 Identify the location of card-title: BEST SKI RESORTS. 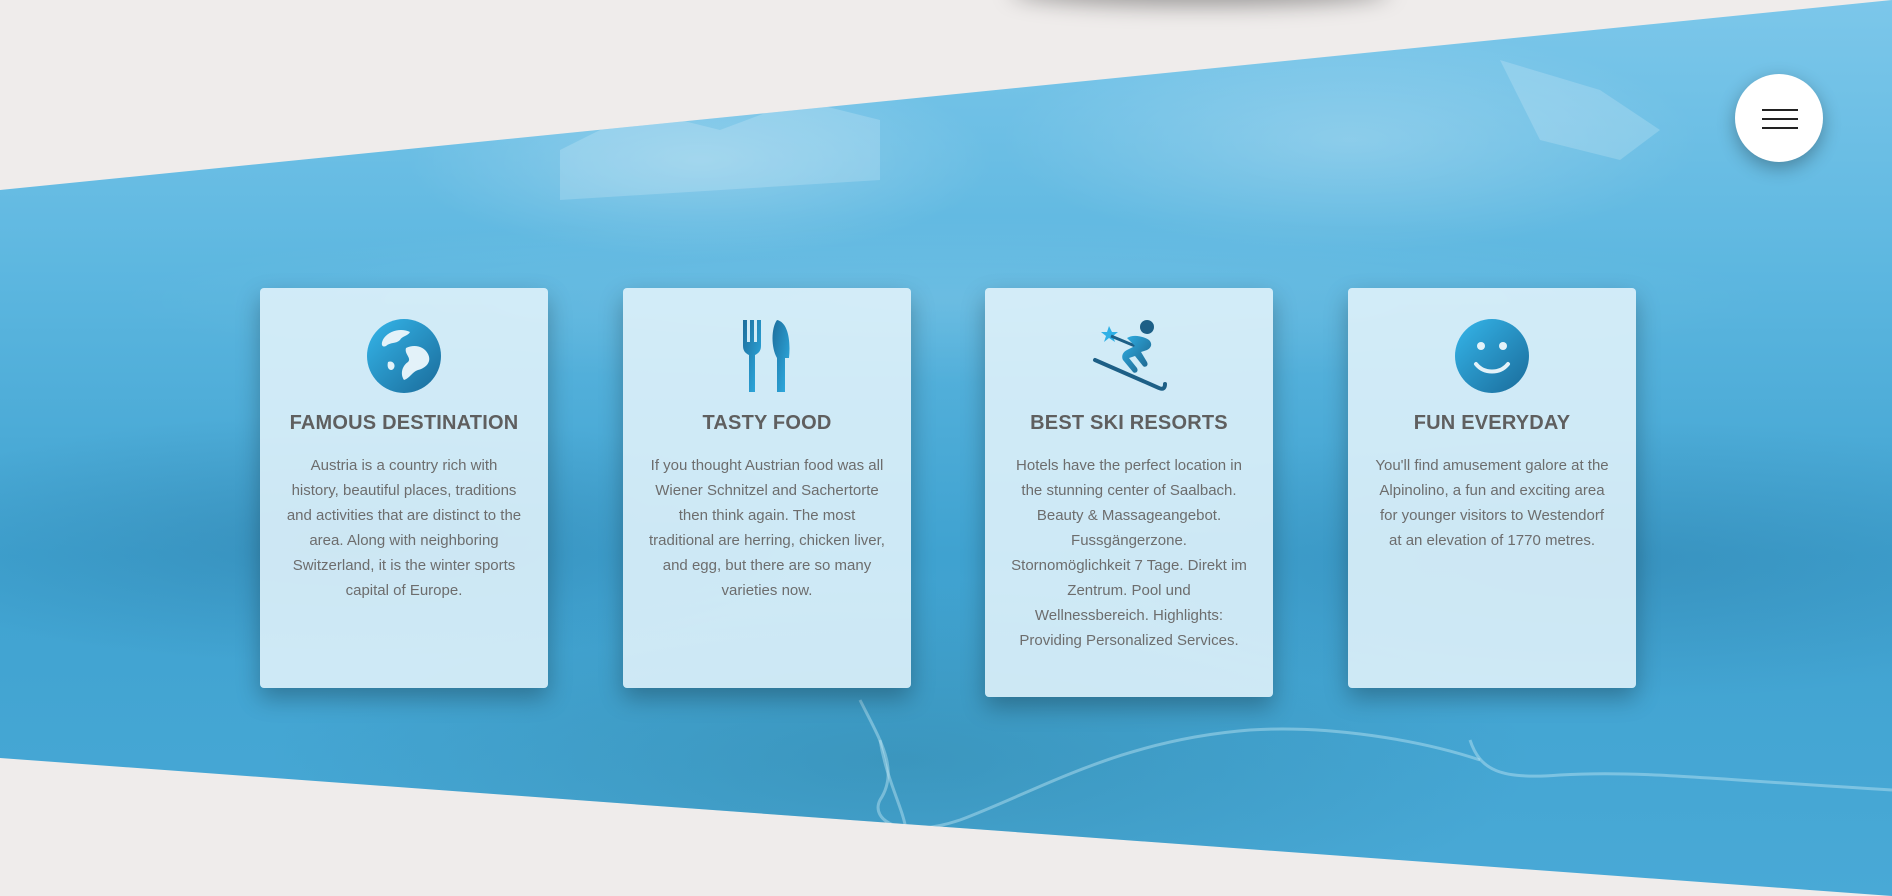
(1129, 423).